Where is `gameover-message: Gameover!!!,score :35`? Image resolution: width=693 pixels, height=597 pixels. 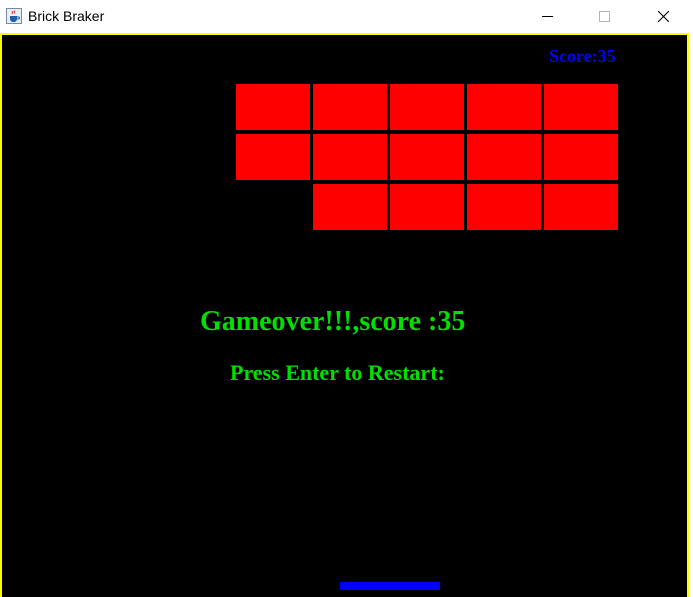 gameover-message: Gameover!!!,score :35 is located at coordinates (333, 321).